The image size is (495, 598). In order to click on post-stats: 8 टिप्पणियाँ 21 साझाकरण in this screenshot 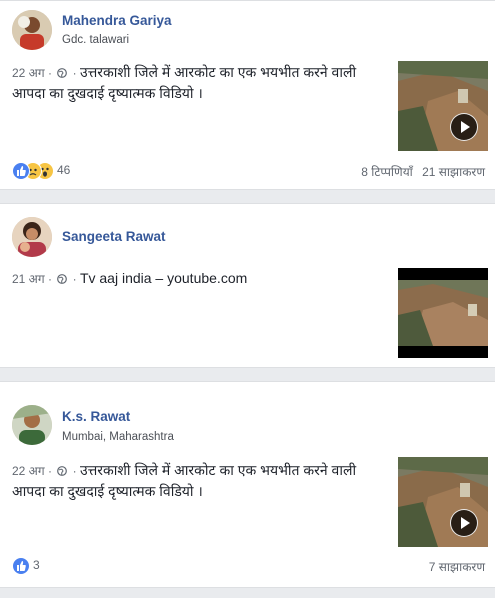, I will do `click(423, 171)`.